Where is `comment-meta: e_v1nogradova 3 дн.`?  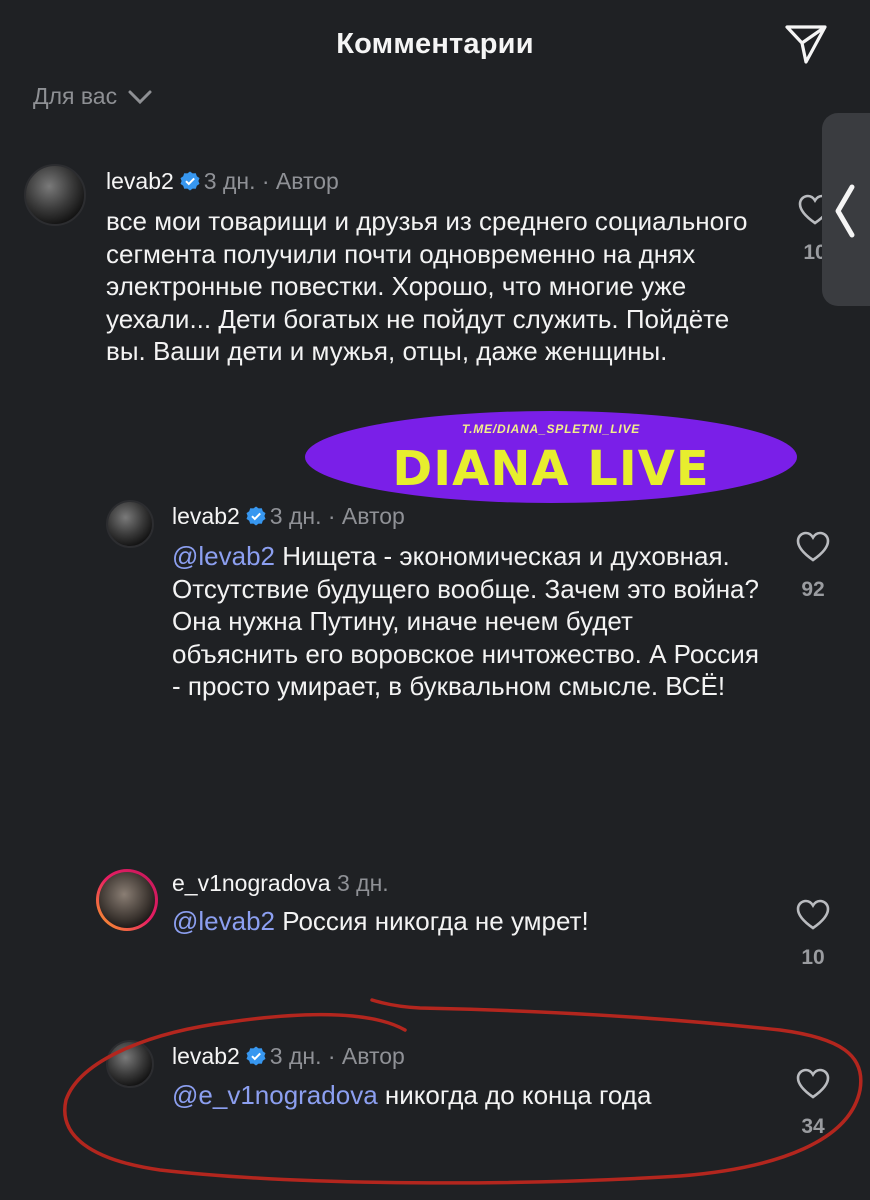
comment-meta: e_v1nogradova 3 дн. is located at coordinates (280, 883).